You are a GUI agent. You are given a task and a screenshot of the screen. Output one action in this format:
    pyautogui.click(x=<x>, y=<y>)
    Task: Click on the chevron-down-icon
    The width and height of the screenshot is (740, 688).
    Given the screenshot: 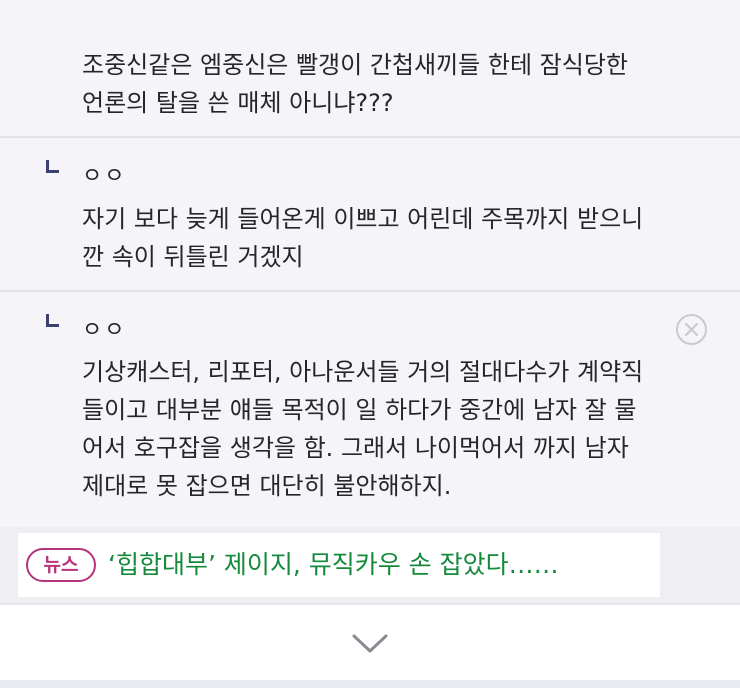 What is the action you would take?
    pyautogui.click(x=370, y=643)
    